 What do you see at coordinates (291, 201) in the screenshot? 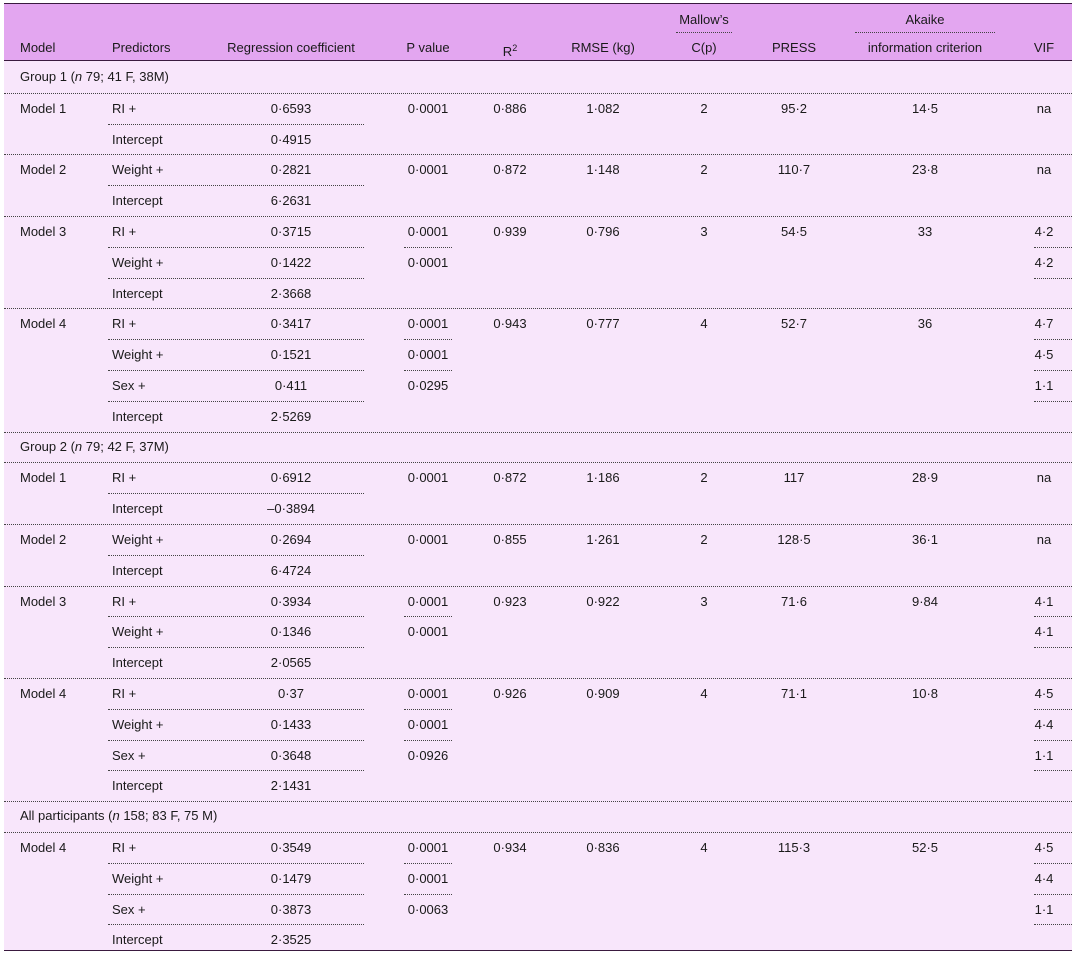
I see `regression-coefficient: 6·2631` at bounding box center [291, 201].